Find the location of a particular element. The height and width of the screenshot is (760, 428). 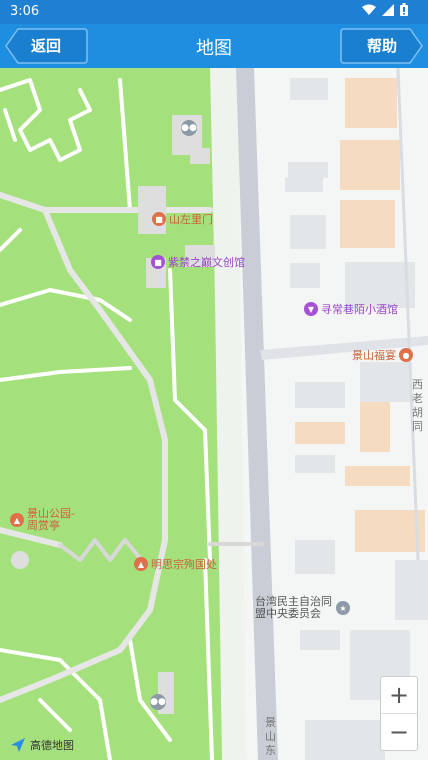

poi-label-line2: 盟中央委员会 is located at coordinates (288, 613).